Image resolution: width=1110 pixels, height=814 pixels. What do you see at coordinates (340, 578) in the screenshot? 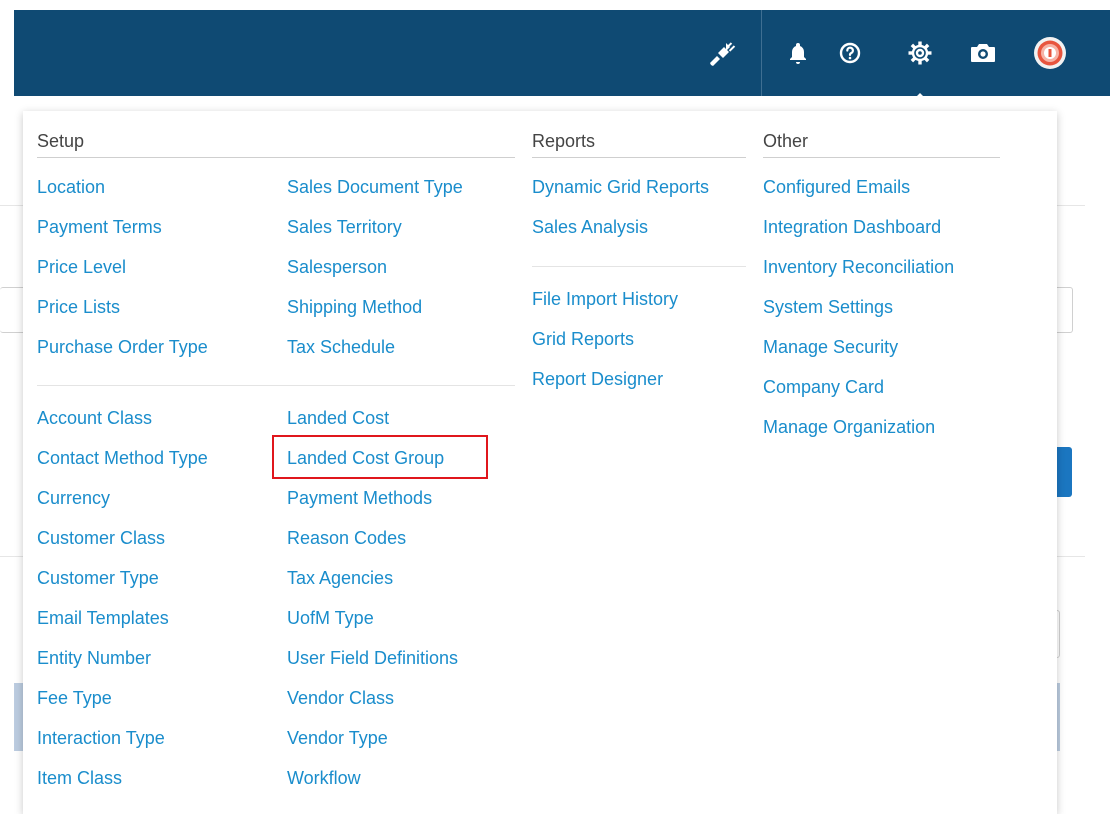
I see `menu-item-tax-agencies: Tax Agencies` at bounding box center [340, 578].